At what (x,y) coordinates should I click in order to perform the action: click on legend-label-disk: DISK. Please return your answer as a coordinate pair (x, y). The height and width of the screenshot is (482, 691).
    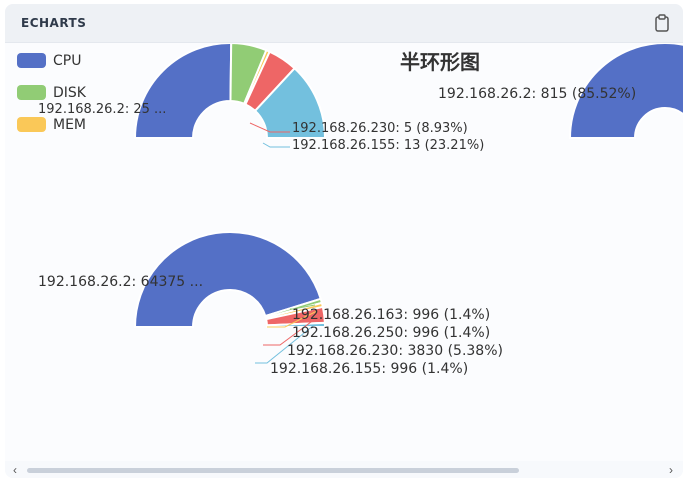
    Looking at the image, I should click on (70, 93).